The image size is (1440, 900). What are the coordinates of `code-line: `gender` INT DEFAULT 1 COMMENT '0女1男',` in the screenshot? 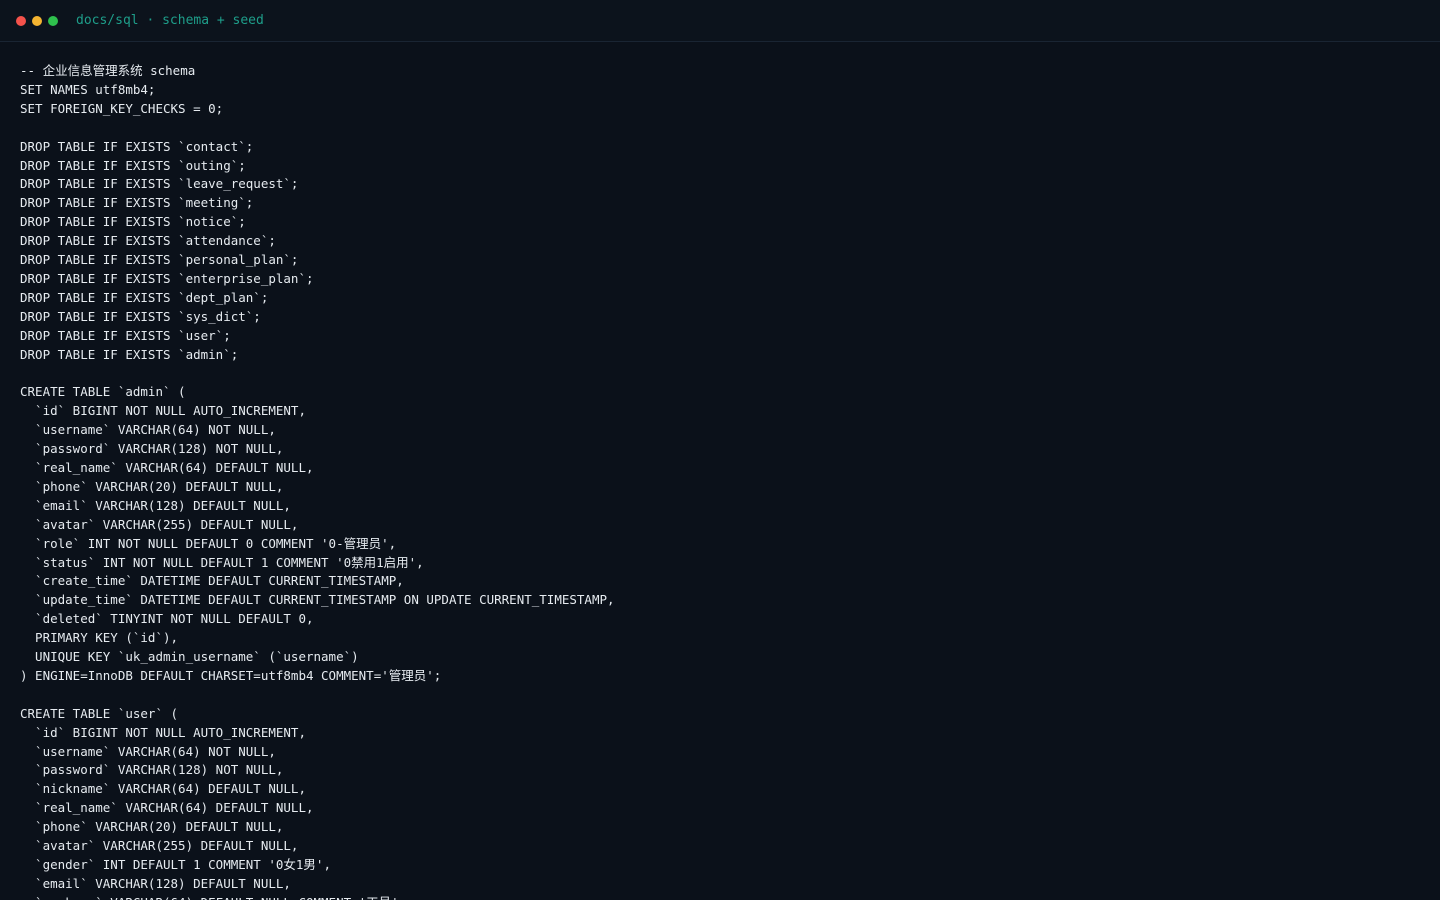 It's located at (175, 865).